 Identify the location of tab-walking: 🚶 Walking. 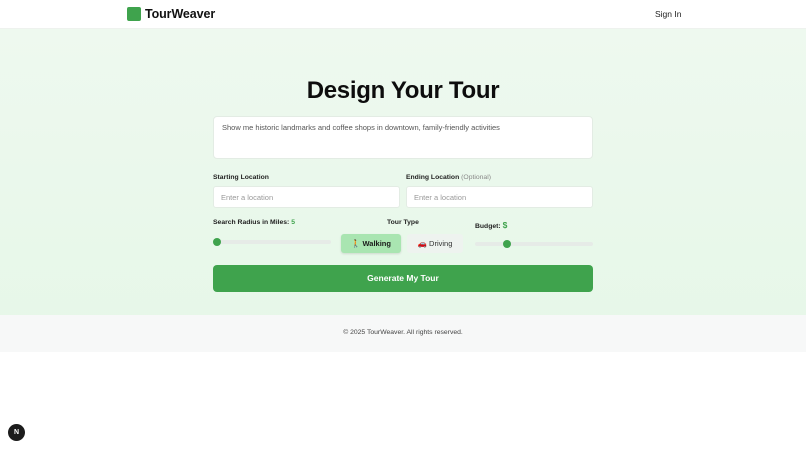
(371, 243).